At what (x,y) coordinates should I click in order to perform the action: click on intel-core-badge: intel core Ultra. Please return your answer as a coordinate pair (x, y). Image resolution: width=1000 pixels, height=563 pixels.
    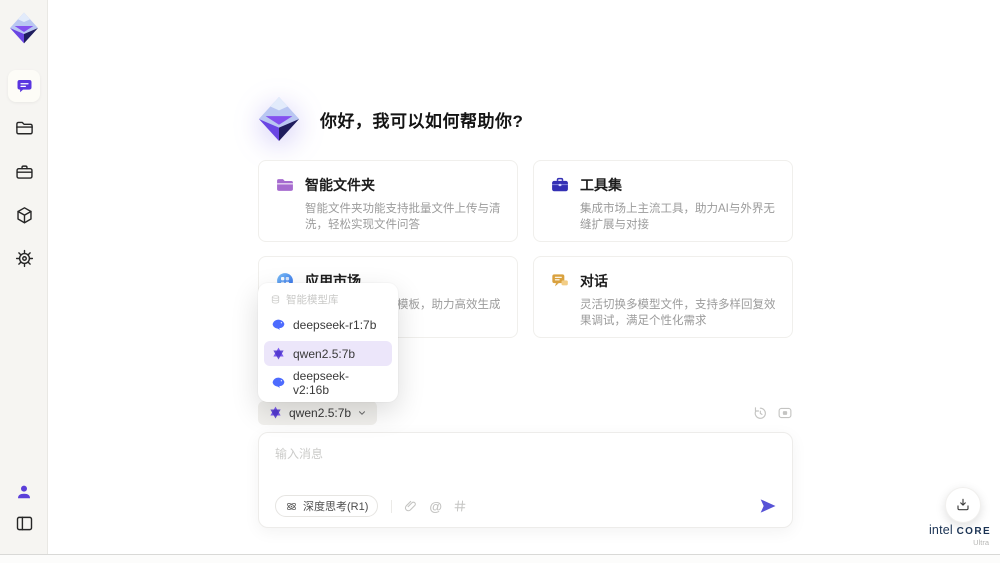
    Looking at the image, I should click on (960, 535).